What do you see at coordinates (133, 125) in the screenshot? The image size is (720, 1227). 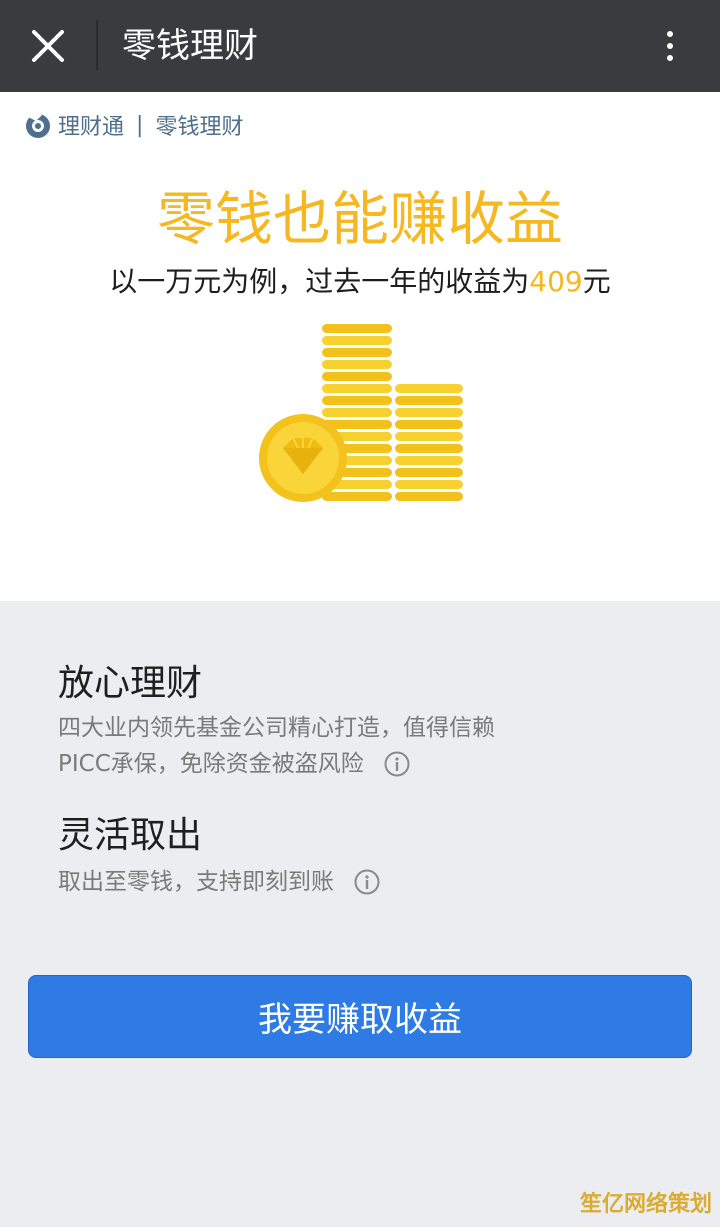 I see `brand-breadcrumb: 理财通 | 零钱理财` at bounding box center [133, 125].